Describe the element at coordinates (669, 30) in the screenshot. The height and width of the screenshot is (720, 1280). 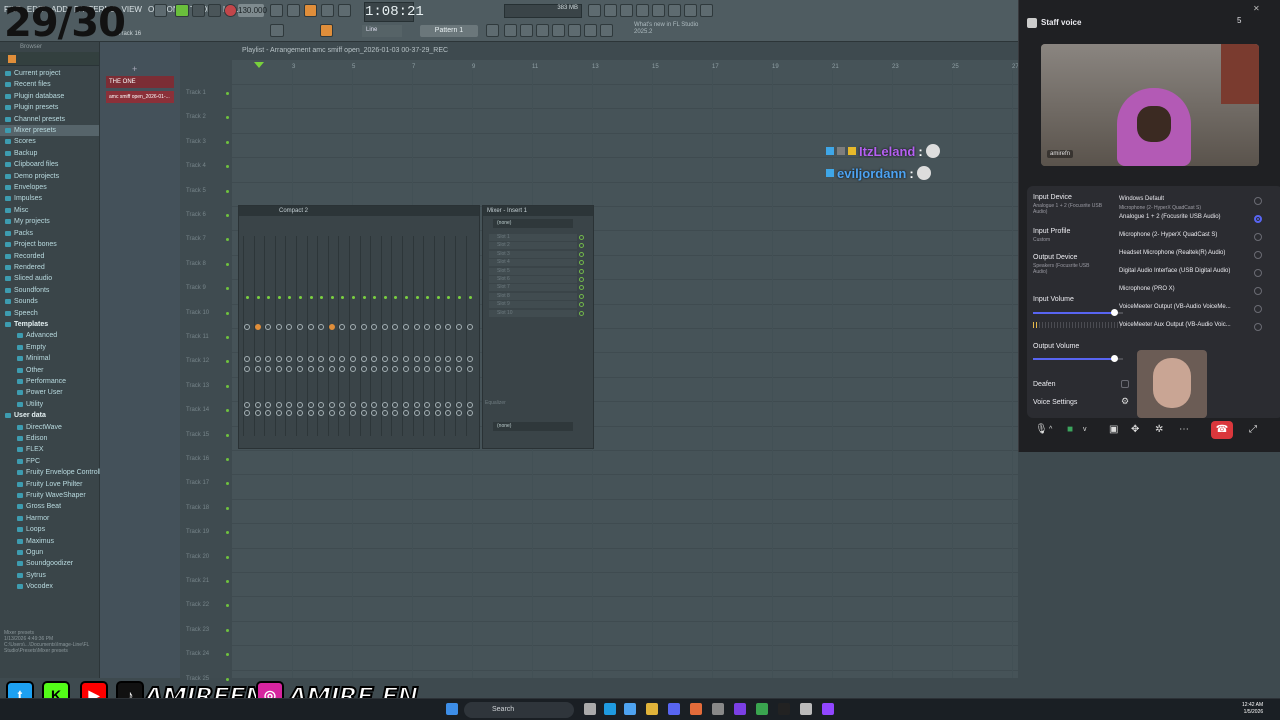
I see `news-panel: What's new in FL Studio 2025.2` at that location.